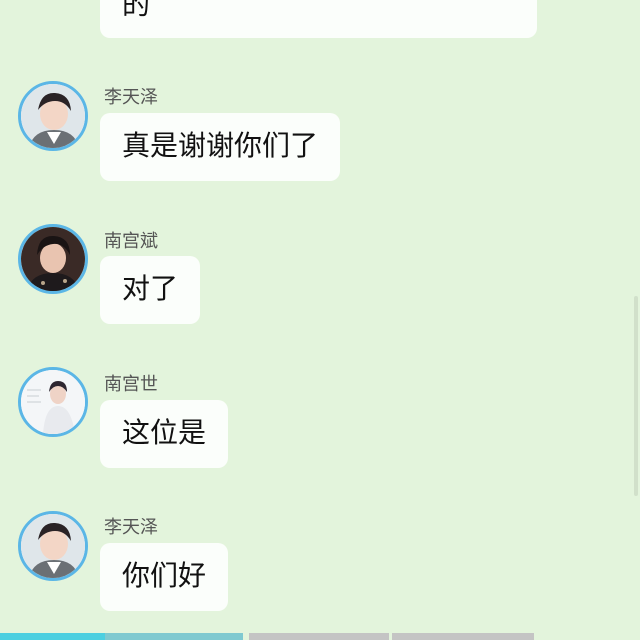 The width and height of the screenshot is (640, 640). Describe the element at coordinates (636, 396) in the screenshot. I see `scrollbar` at that location.